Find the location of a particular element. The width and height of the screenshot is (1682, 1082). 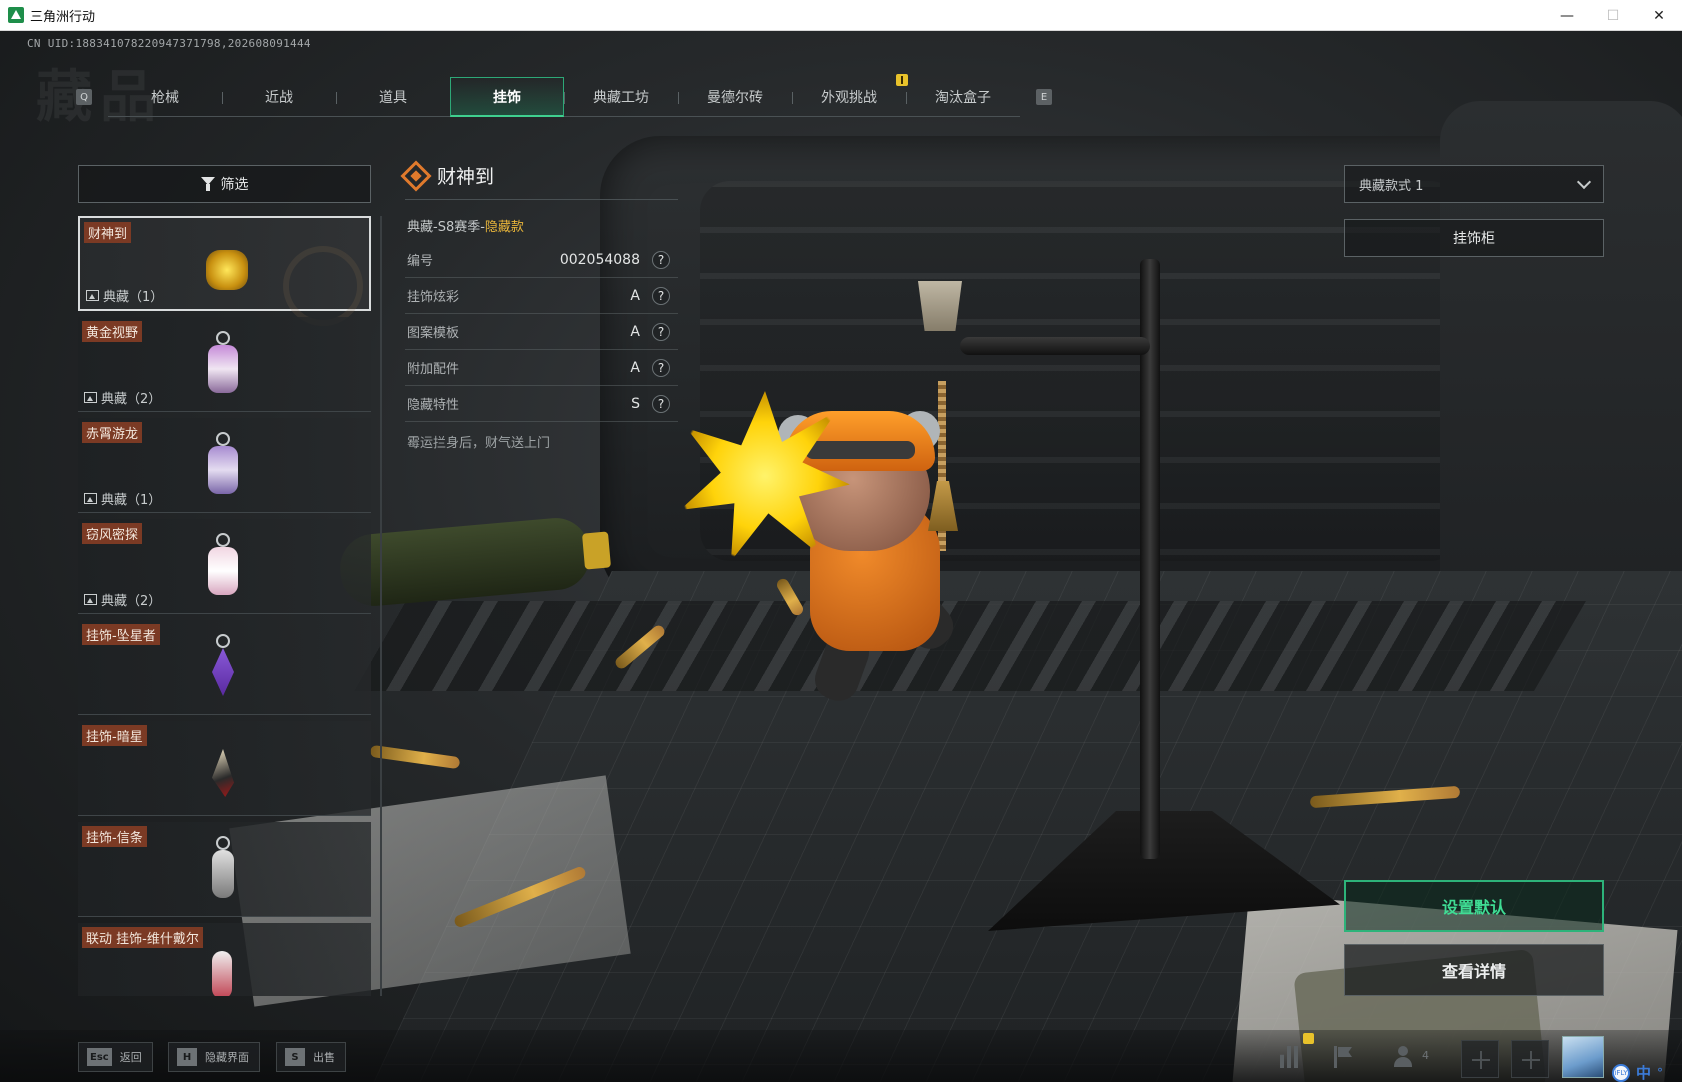

list-item: 挂饰-坠星者 is located at coordinates (224, 667).